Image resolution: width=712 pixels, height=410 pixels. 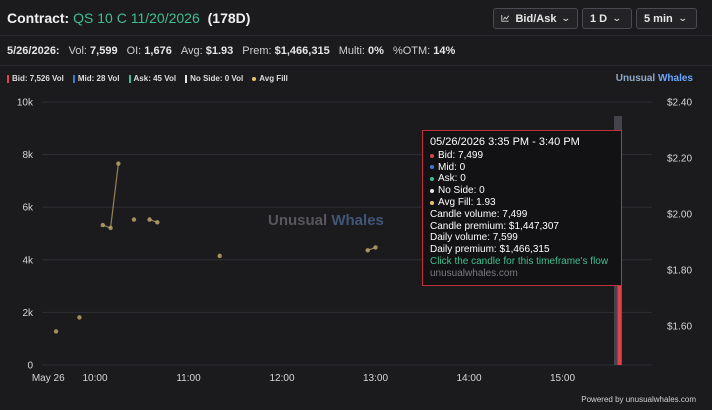 What do you see at coordinates (522, 168) in the screenshot?
I see `tooltip-mid: Mid: 0` at bounding box center [522, 168].